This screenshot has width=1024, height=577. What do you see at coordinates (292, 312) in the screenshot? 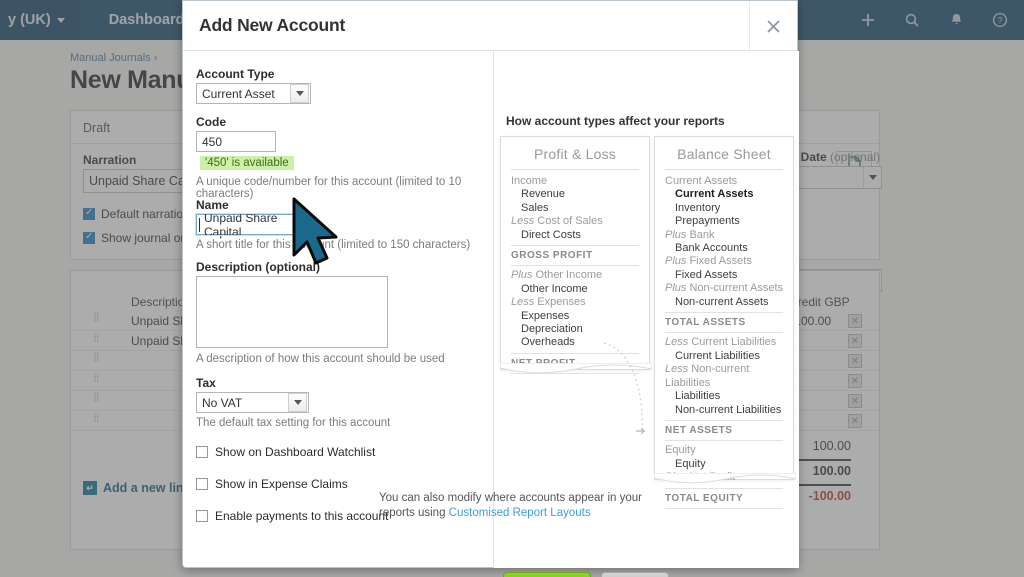
I see `description-textarea` at bounding box center [292, 312].